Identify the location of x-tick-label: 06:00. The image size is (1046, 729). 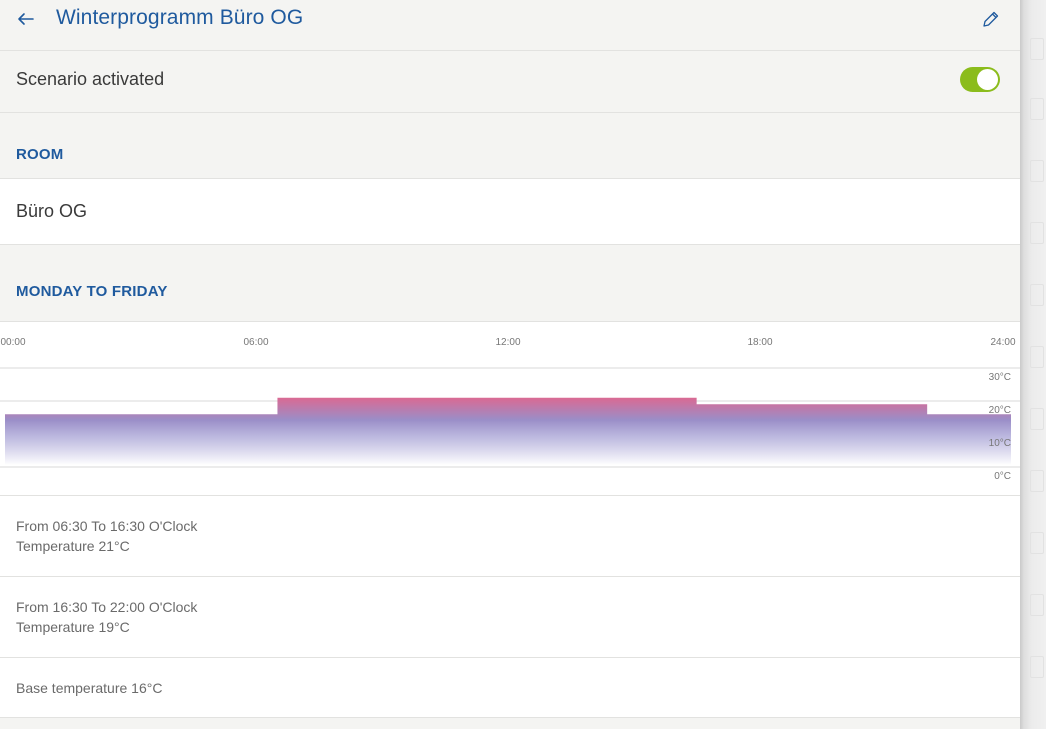
(255, 342).